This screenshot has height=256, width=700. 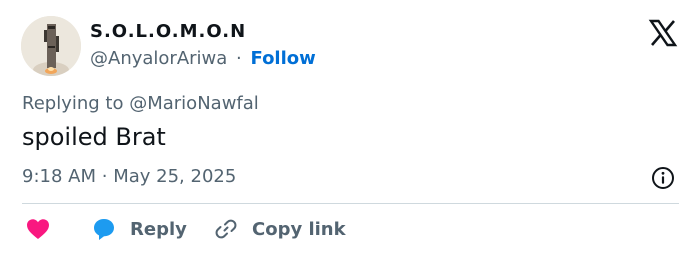 I want to click on reply-label: Reply, so click(x=158, y=229).